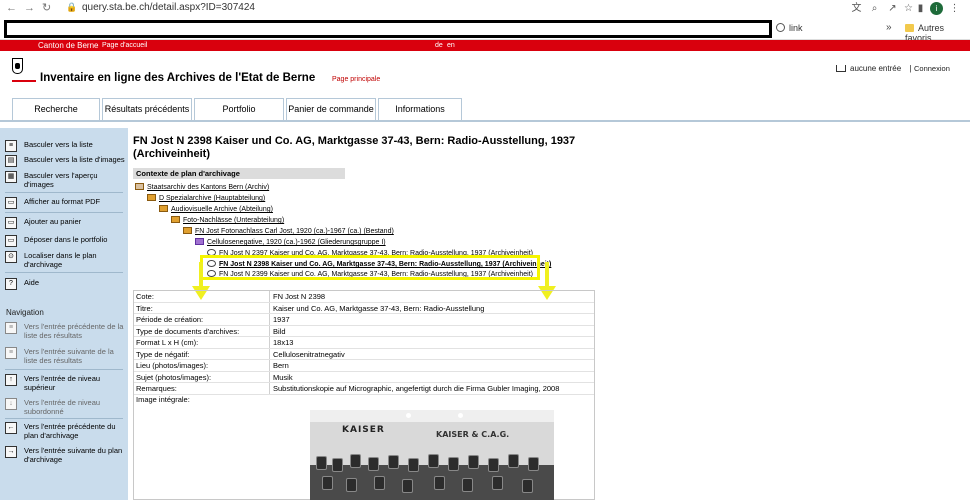 This screenshot has width=970, height=500. What do you see at coordinates (61, 180) in the screenshot?
I see `sidebar-item-label: Basculer vers l'aperçu d'images` at bounding box center [61, 180].